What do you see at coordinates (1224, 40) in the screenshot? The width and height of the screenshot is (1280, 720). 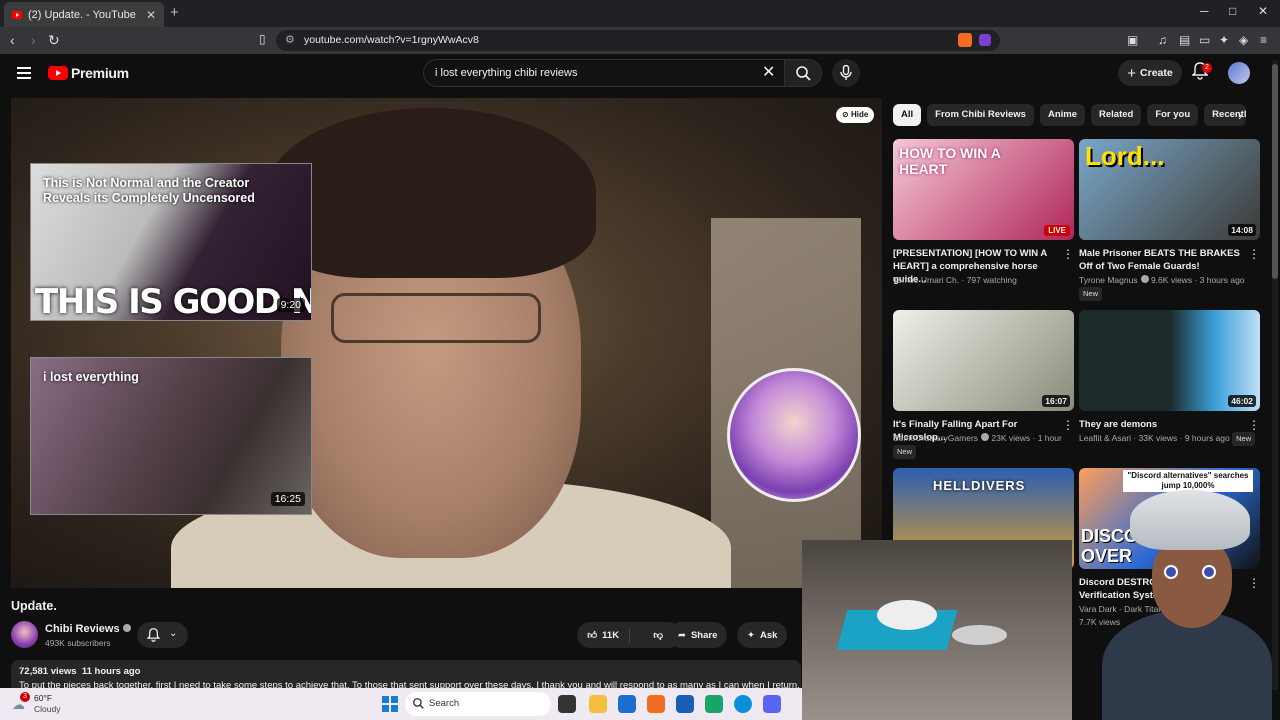 I see `leo-ai-icon: ✦` at bounding box center [1224, 40].